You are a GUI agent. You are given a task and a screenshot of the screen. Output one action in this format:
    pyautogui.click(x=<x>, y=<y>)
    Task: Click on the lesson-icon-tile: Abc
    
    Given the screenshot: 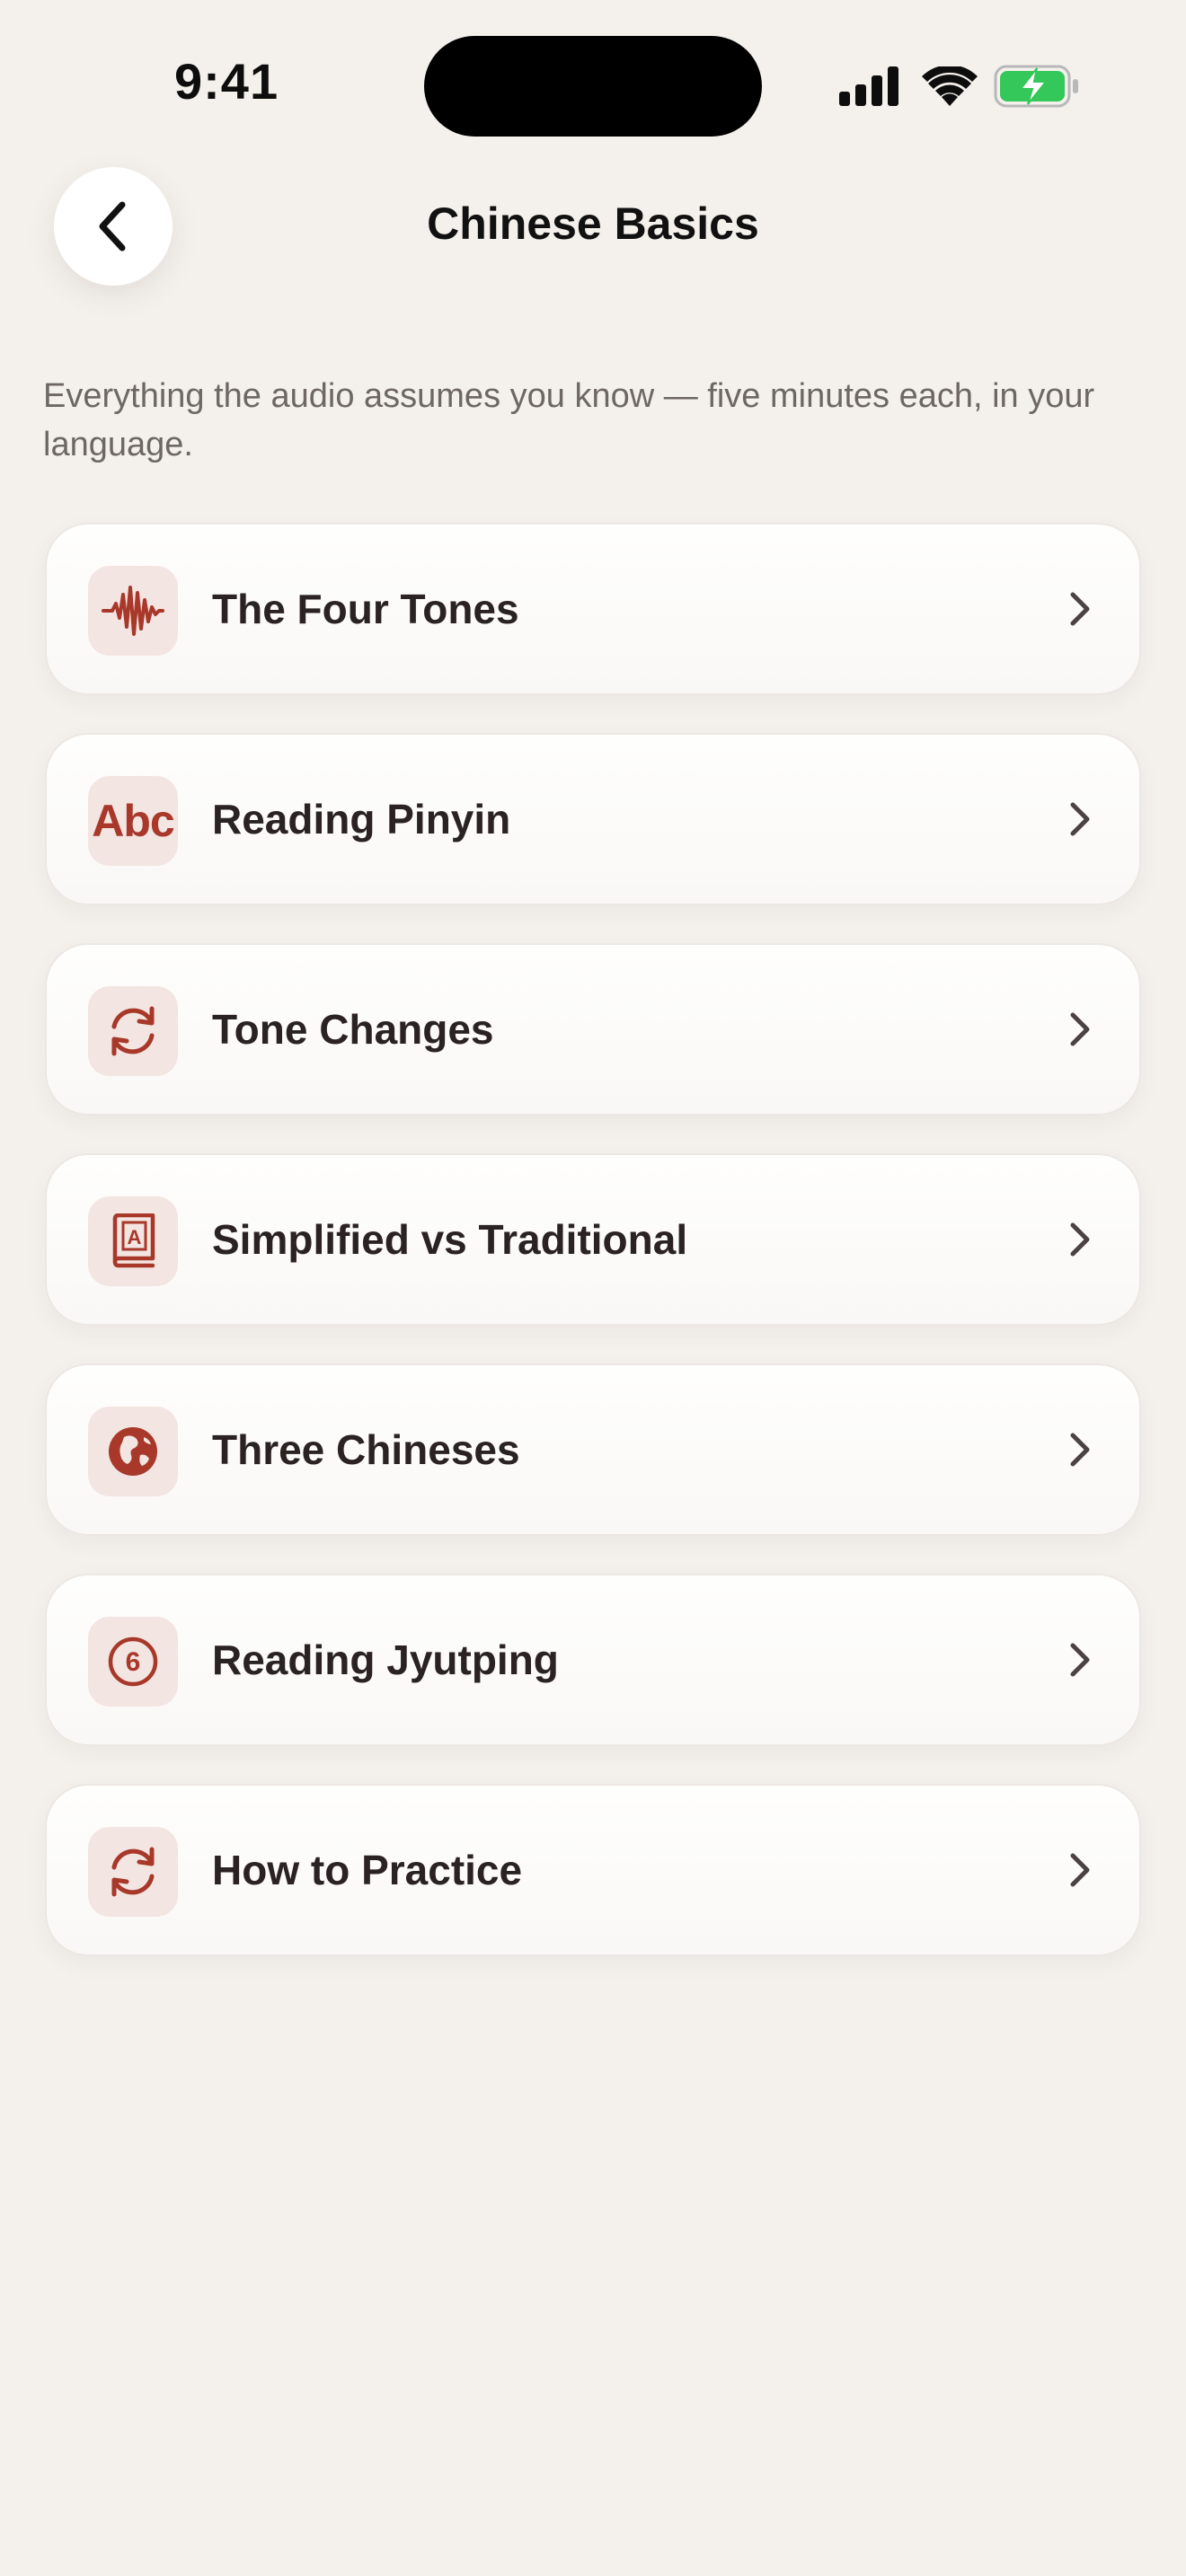 What is the action you would take?
    pyautogui.click(x=133, y=821)
    